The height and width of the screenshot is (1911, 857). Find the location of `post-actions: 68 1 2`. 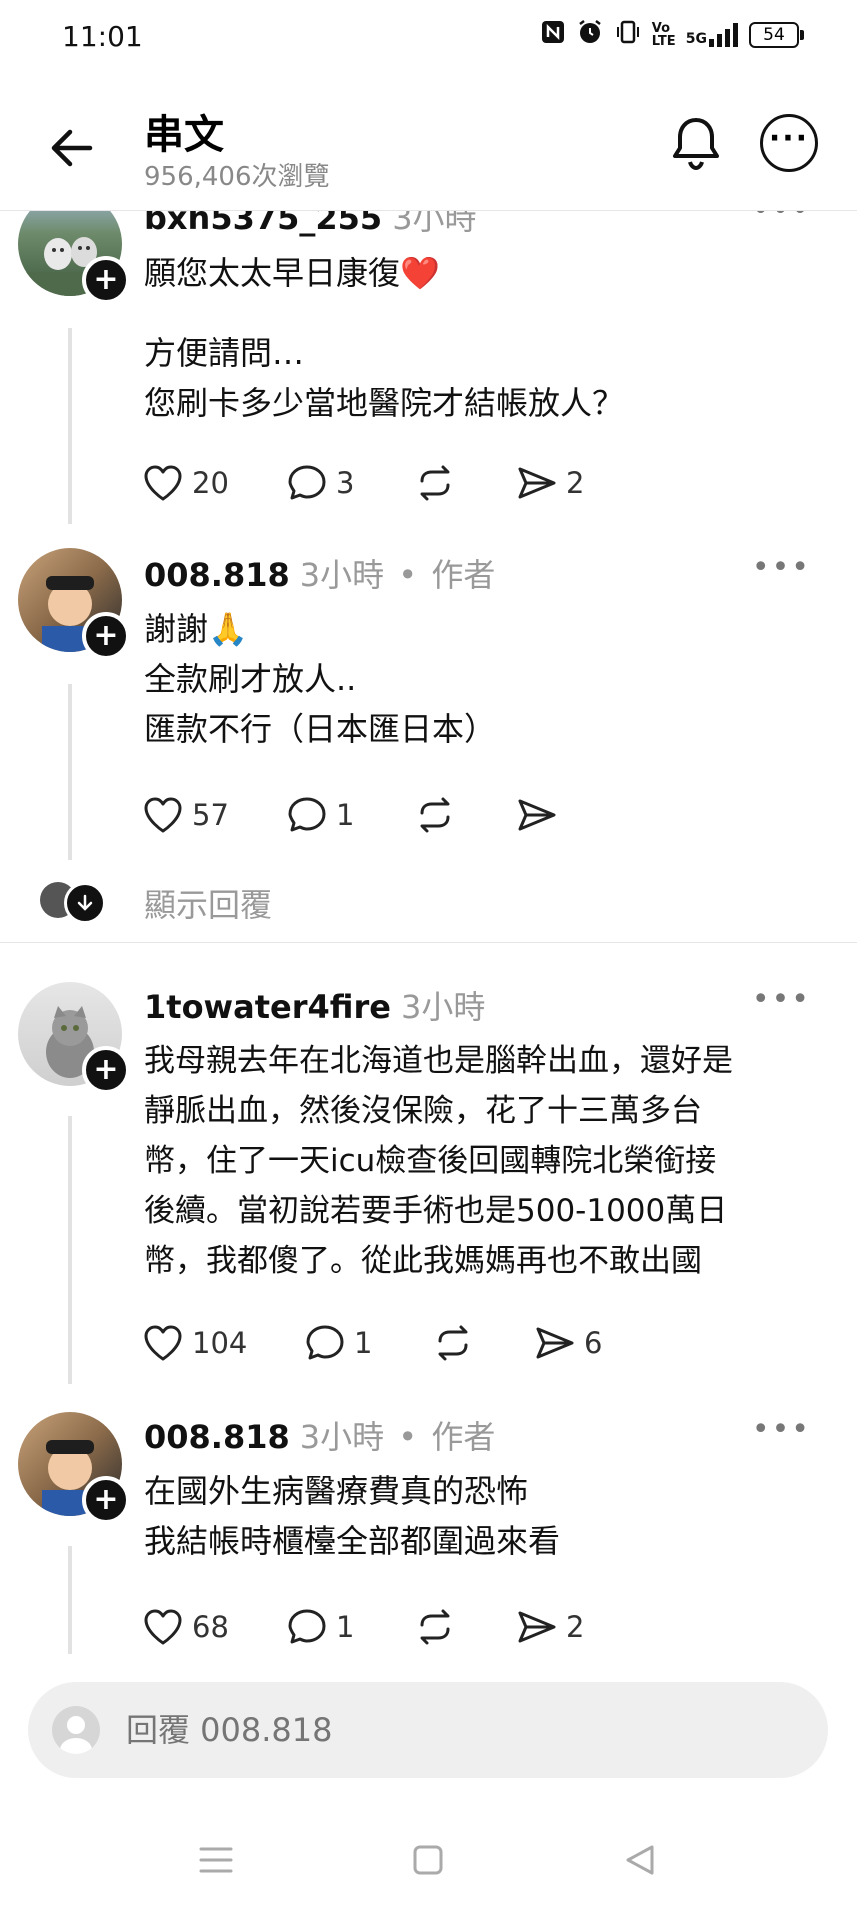

post-actions: 68 1 2 is located at coordinates (363, 1627).